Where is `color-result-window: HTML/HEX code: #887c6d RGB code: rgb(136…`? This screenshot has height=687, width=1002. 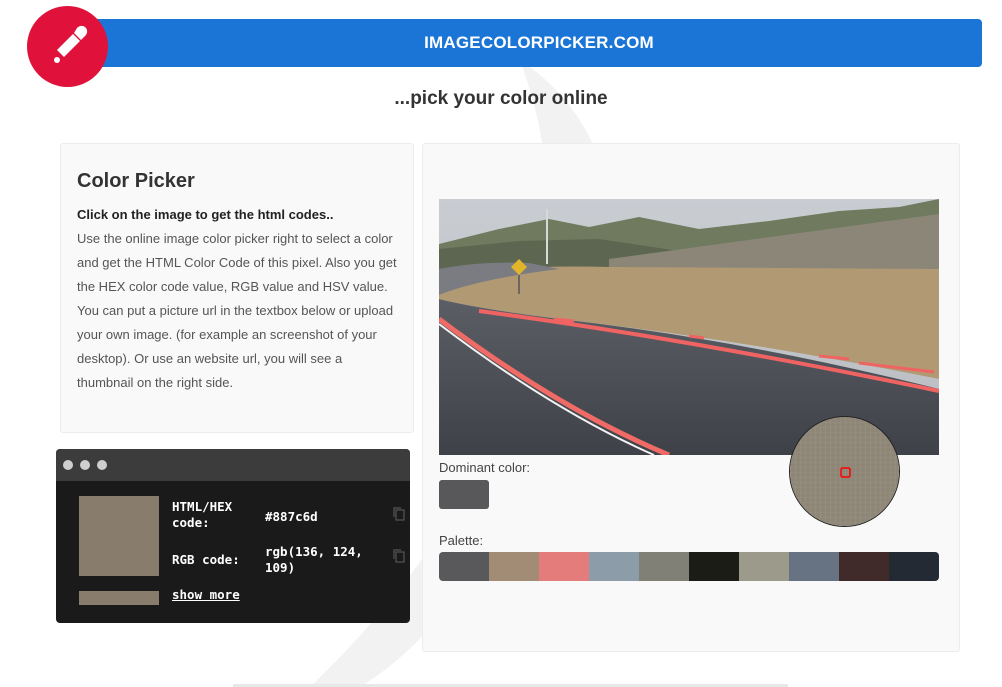 color-result-window: HTML/HEX code: #887c6d RGB code: rgb(136… is located at coordinates (233, 536).